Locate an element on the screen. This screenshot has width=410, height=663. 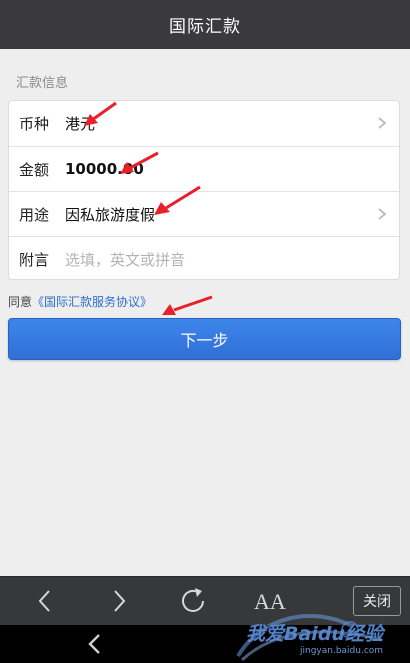
currency-row: 币种 港元 is located at coordinates (204, 123).